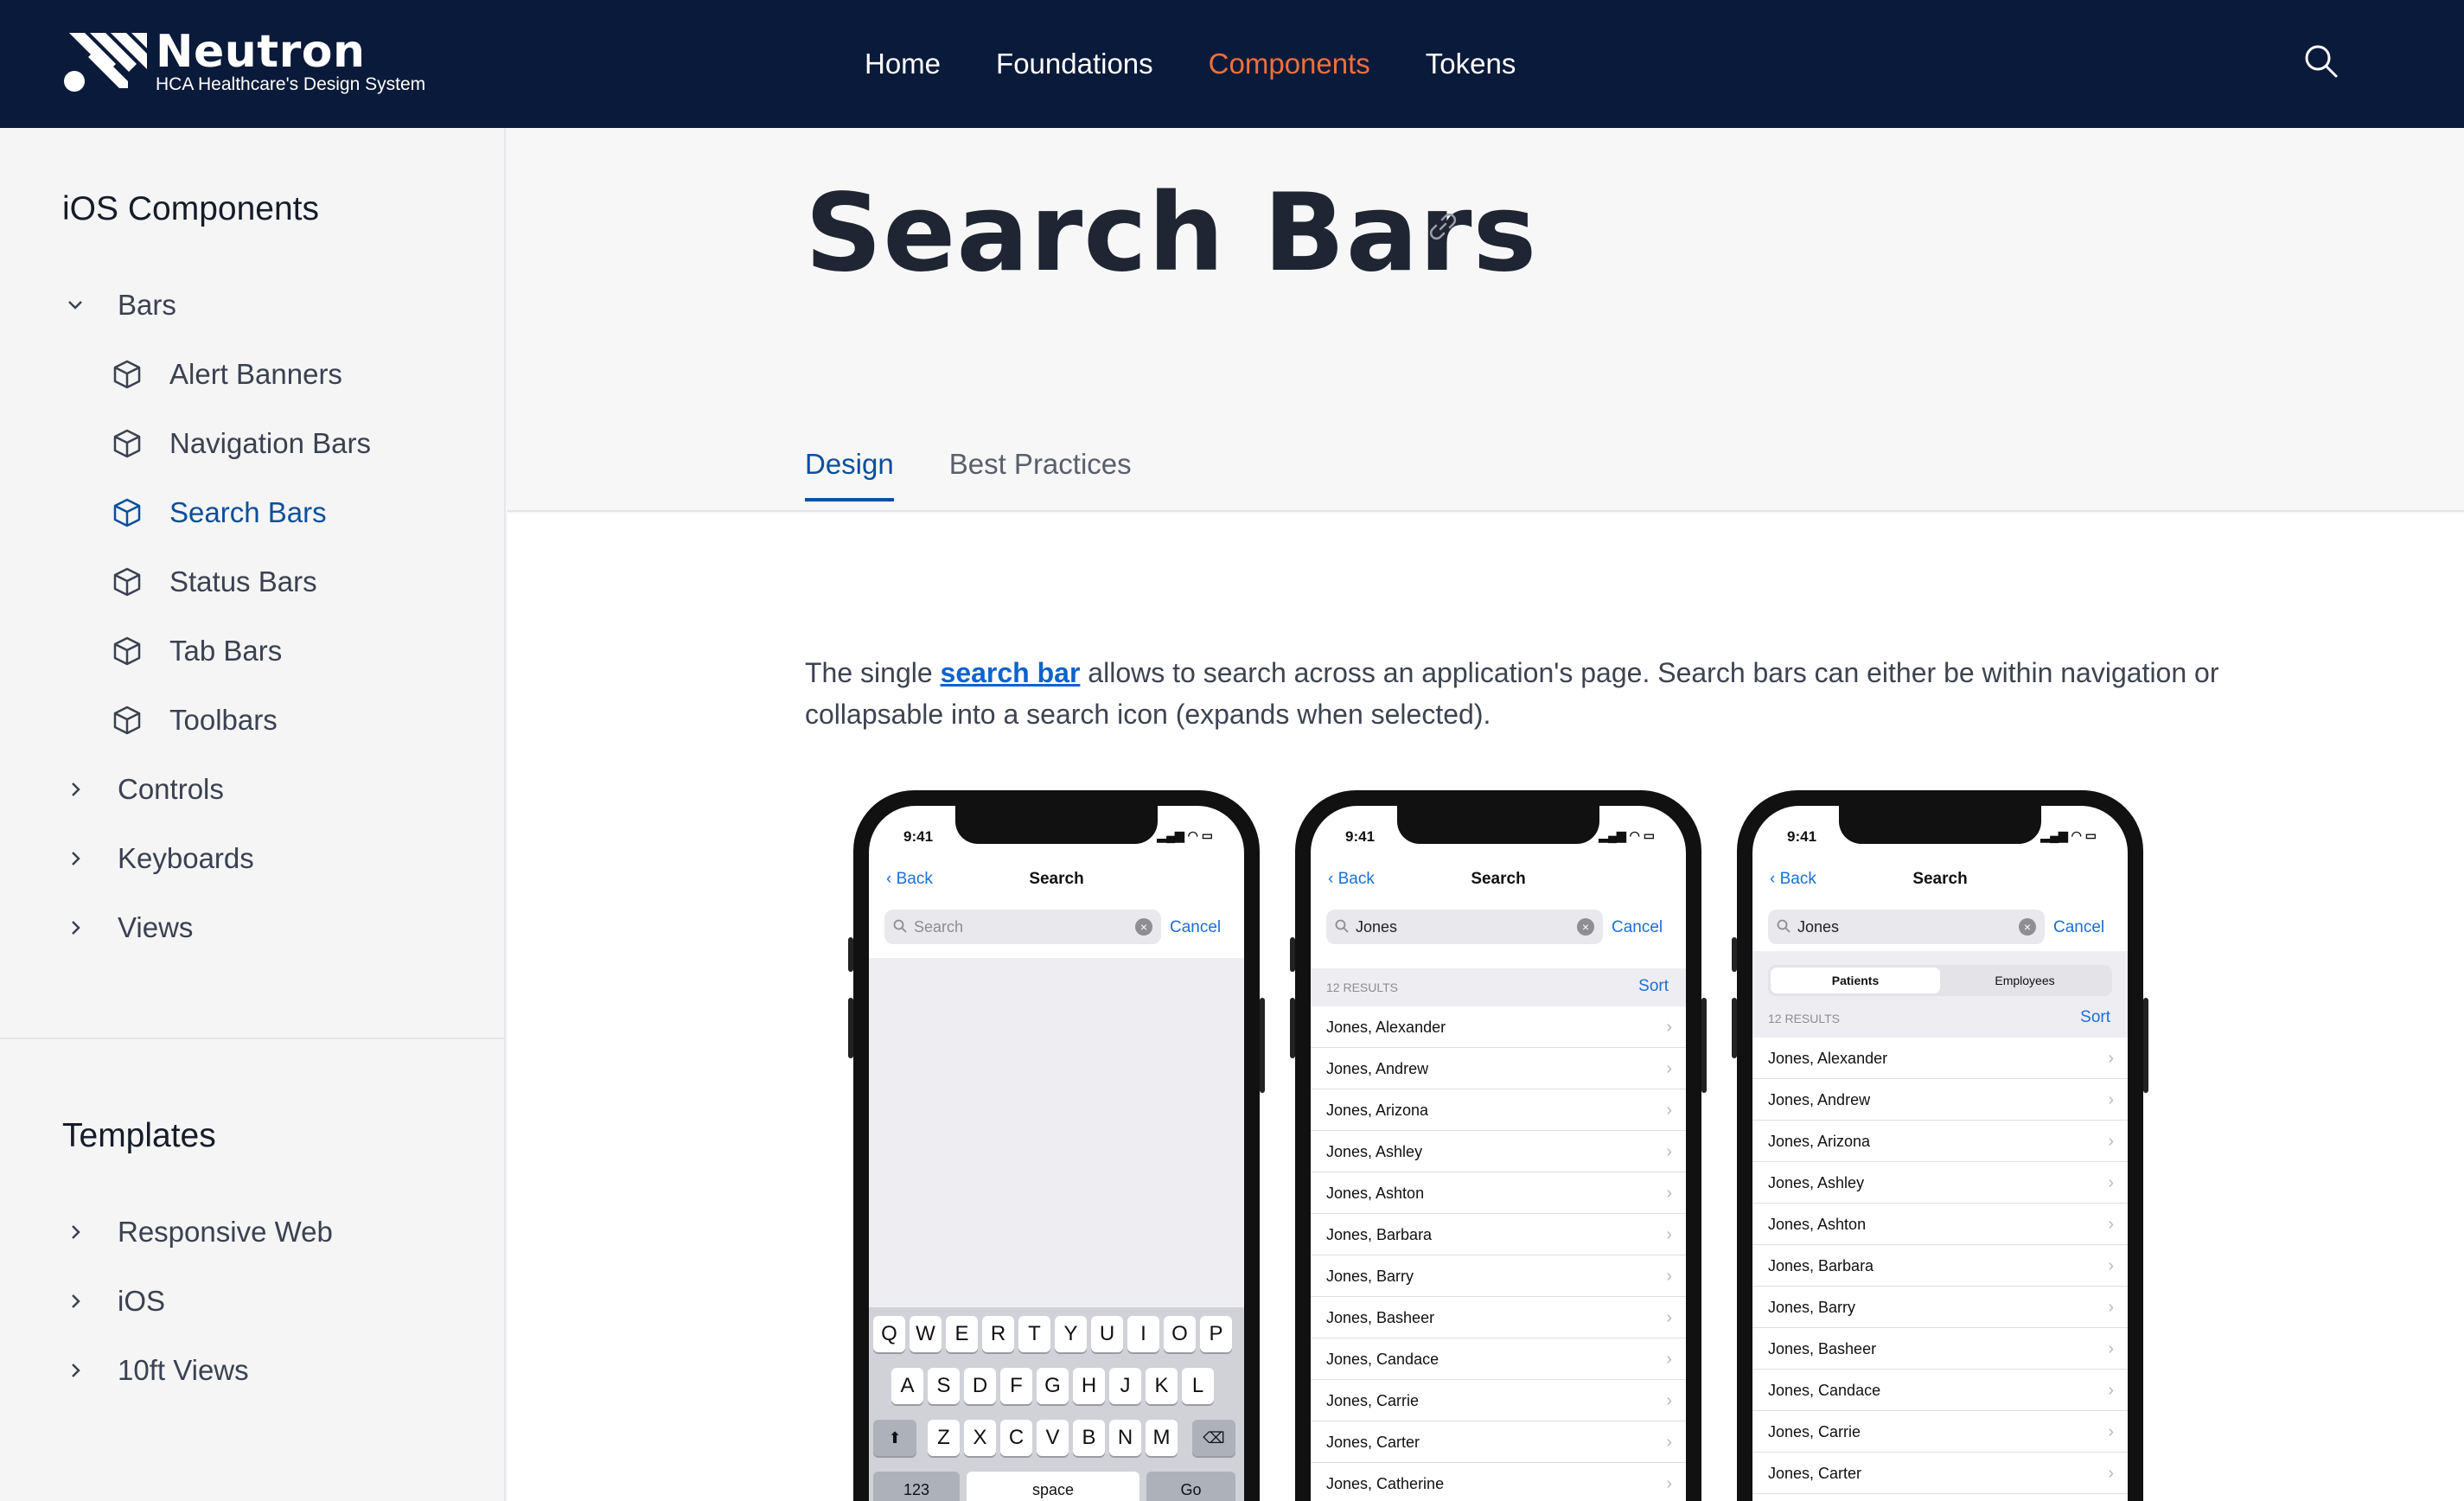 Image resolution: width=2464 pixels, height=1501 pixels. What do you see at coordinates (1190, 1486) in the screenshot?
I see `go-key: Go` at bounding box center [1190, 1486].